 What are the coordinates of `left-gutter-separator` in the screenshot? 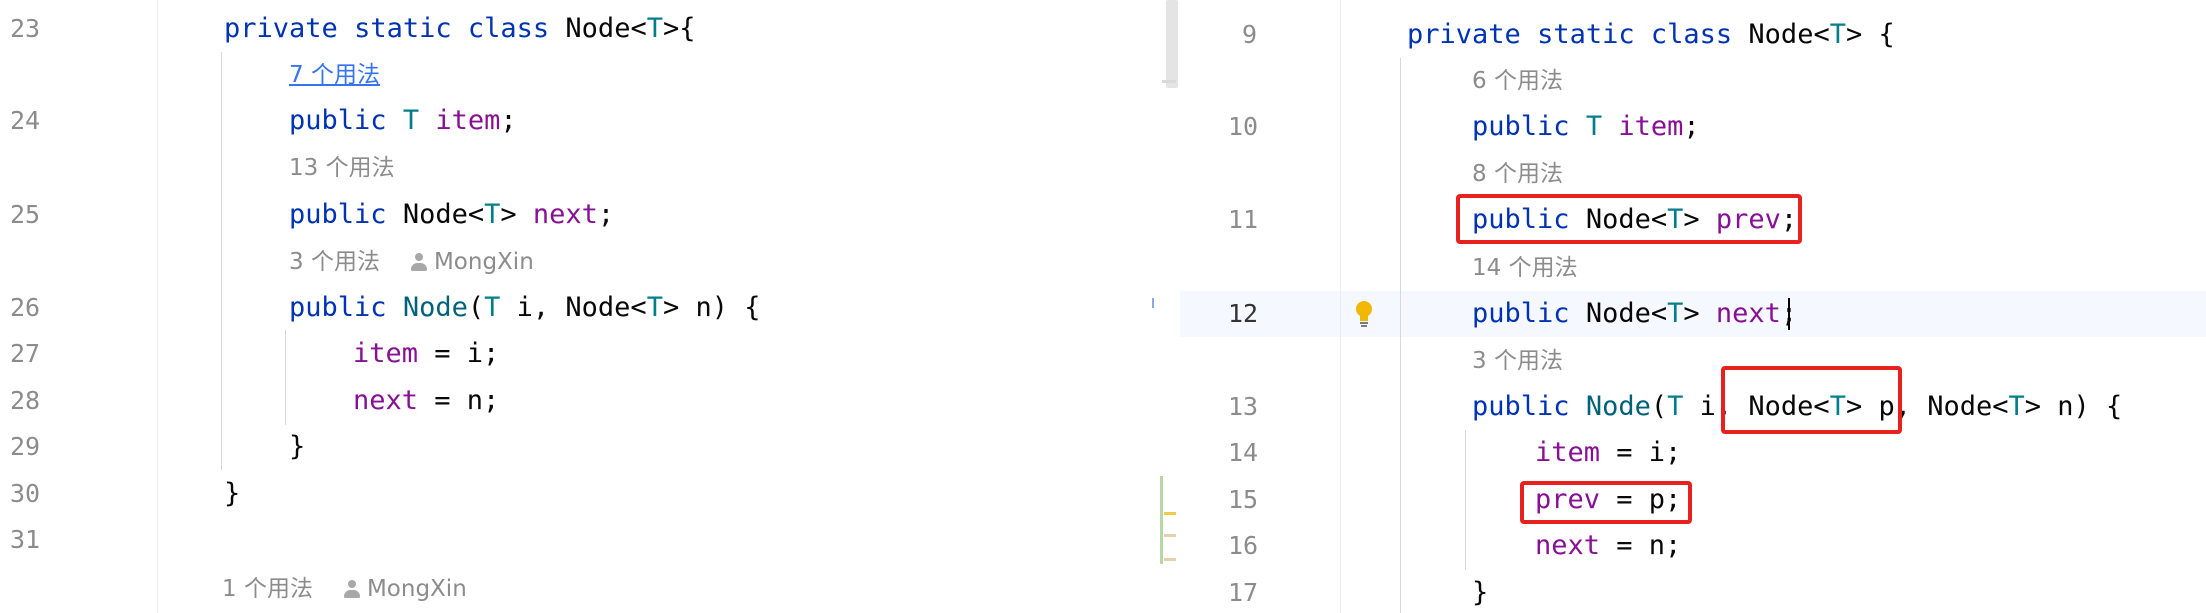 It's located at (157, 306).